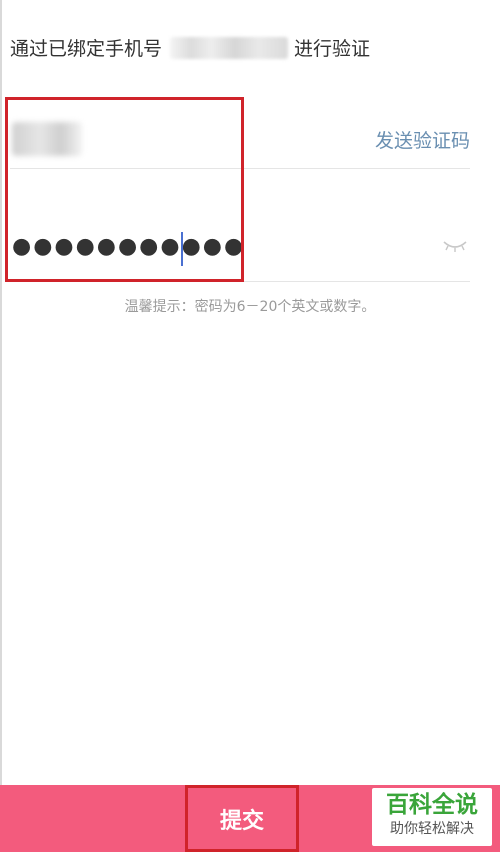 This screenshot has width=500, height=852. Describe the element at coordinates (1, 392) in the screenshot. I see `left-edge-divider` at that location.